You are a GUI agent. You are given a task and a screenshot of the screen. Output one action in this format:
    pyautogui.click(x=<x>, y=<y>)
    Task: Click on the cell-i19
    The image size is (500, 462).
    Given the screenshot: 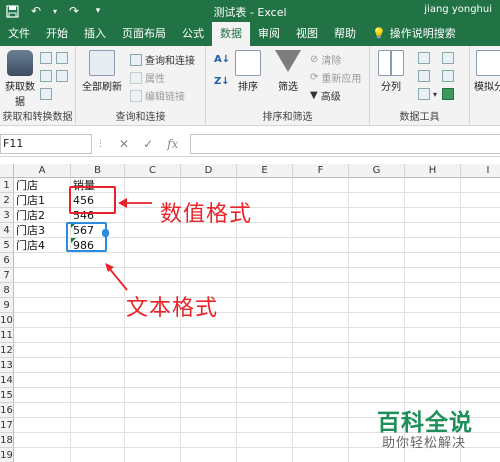 What is the action you would take?
    pyautogui.click(x=480, y=455)
    